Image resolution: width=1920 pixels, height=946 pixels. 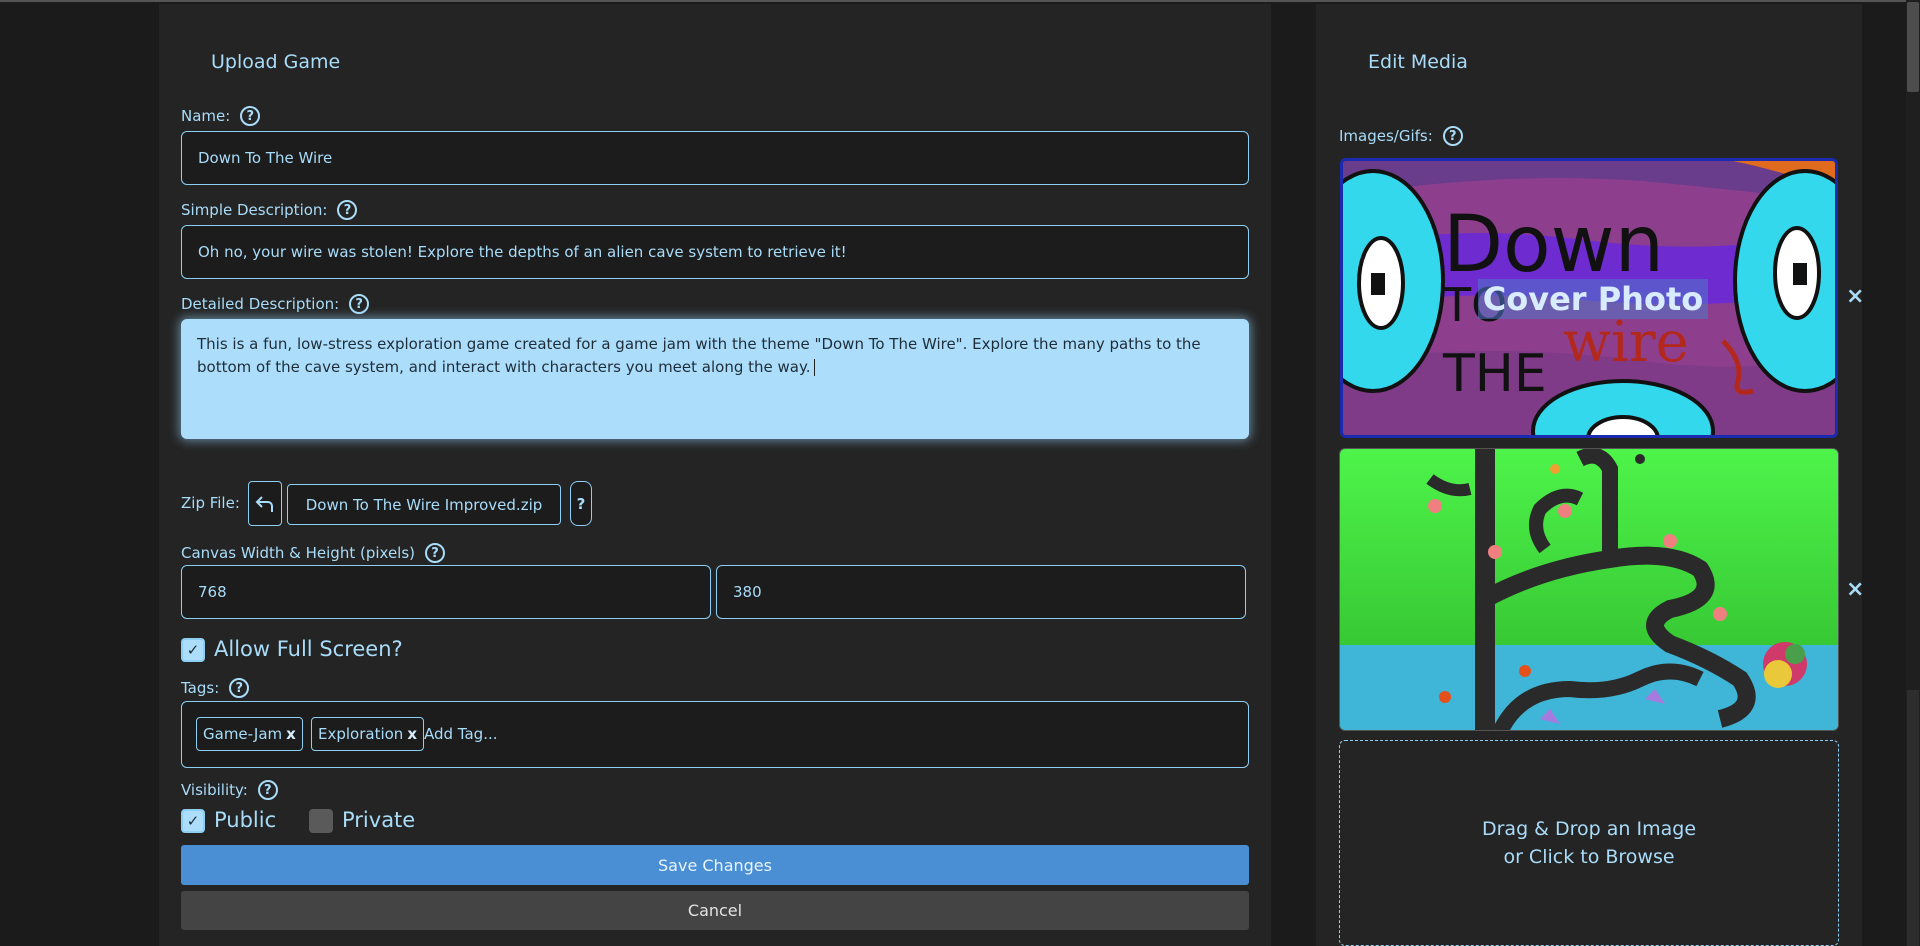 What do you see at coordinates (245, 820) in the screenshot?
I see `public-label: Public` at bounding box center [245, 820].